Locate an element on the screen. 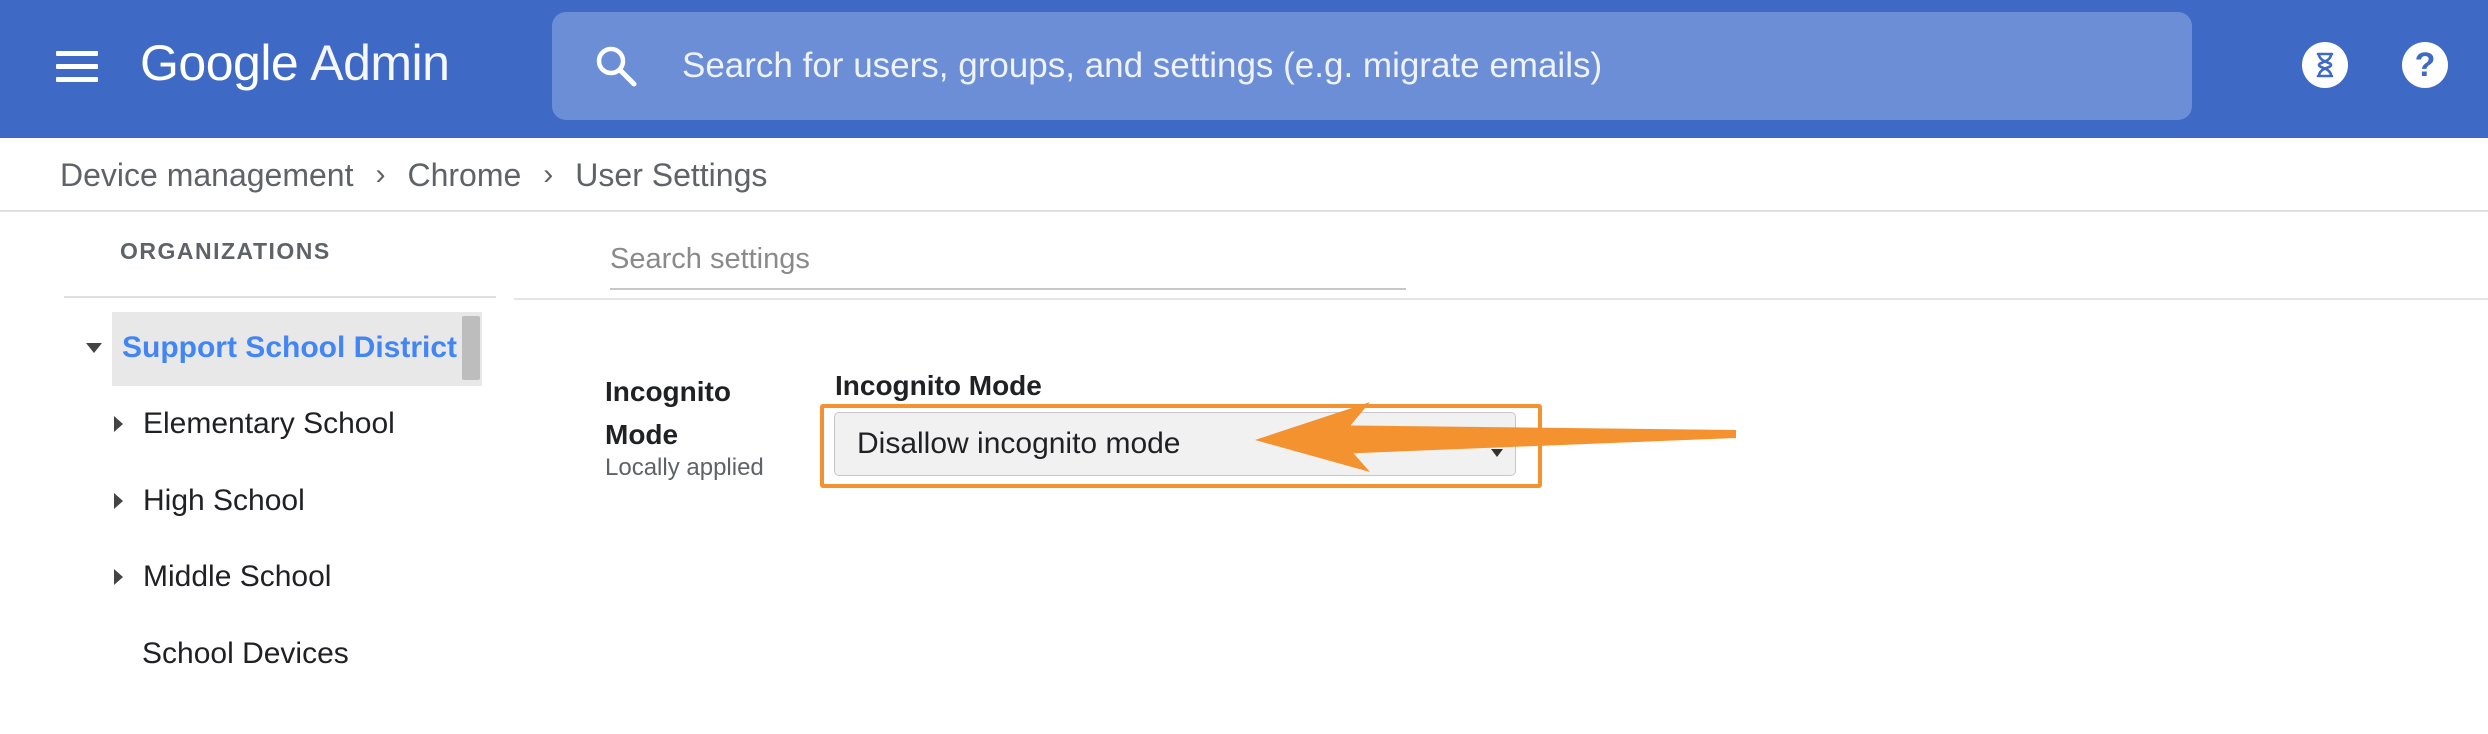 Image resolution: width=2488 pixels, height=734 pixels. incognito-mode-select: Disallow incognito mode is located at coordinates (1175, 444).